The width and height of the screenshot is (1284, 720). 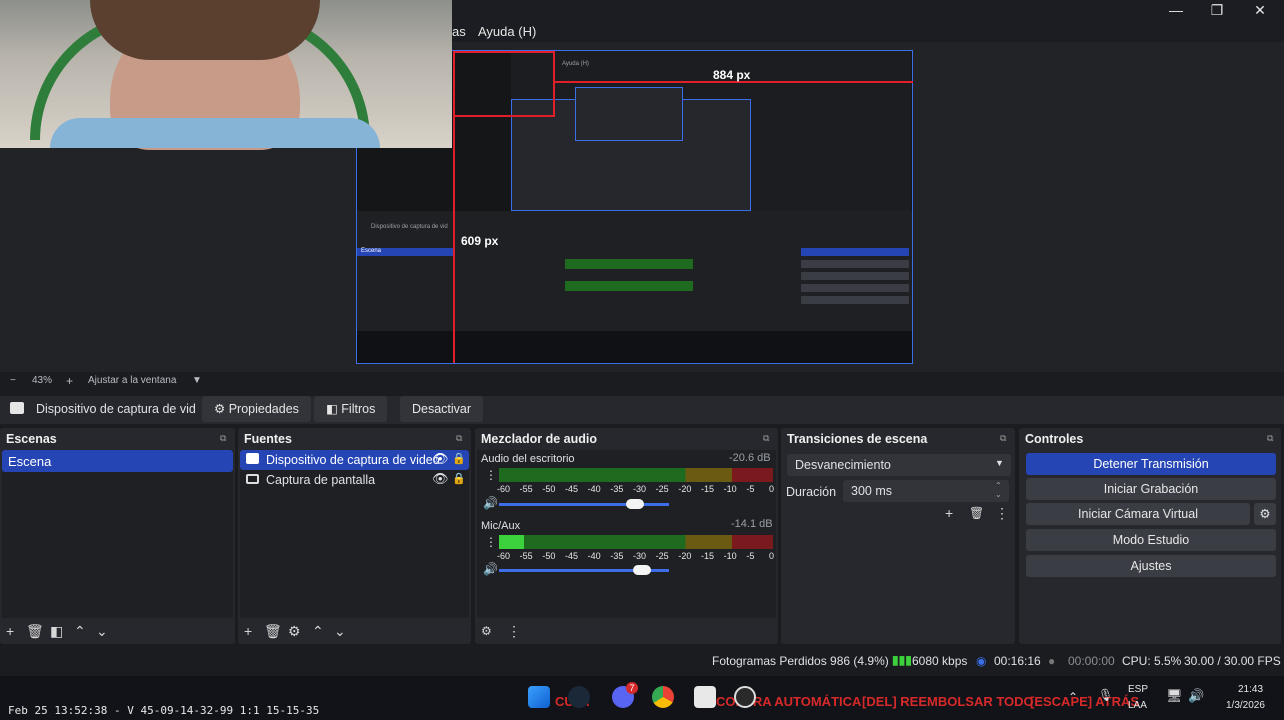 I want to click on source-label-0: Dispositivo de captura de video, so click(x=353, y=460).